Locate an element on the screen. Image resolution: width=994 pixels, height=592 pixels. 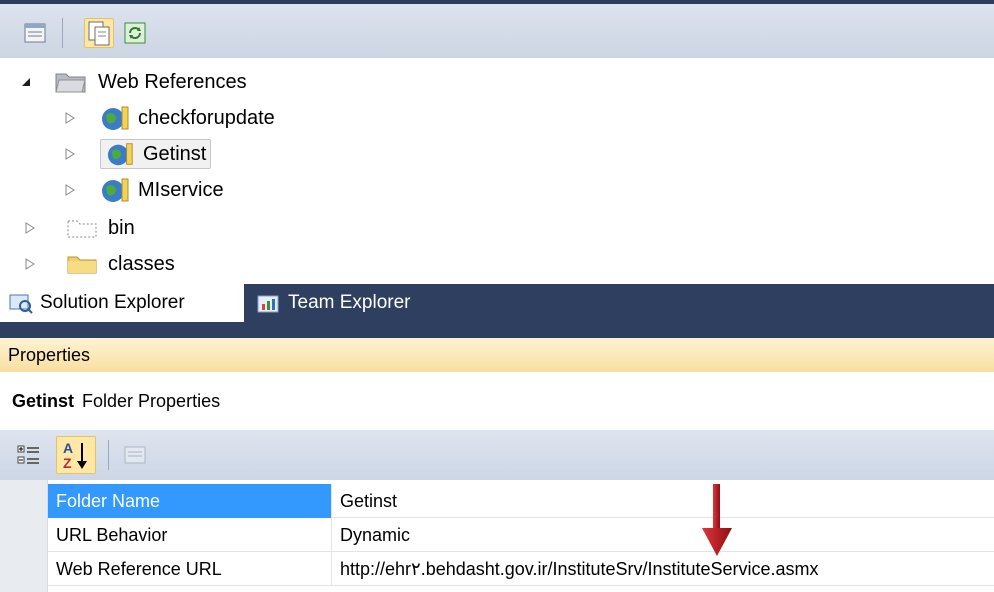
folder-open-icon is located at coordinates (70, 83).